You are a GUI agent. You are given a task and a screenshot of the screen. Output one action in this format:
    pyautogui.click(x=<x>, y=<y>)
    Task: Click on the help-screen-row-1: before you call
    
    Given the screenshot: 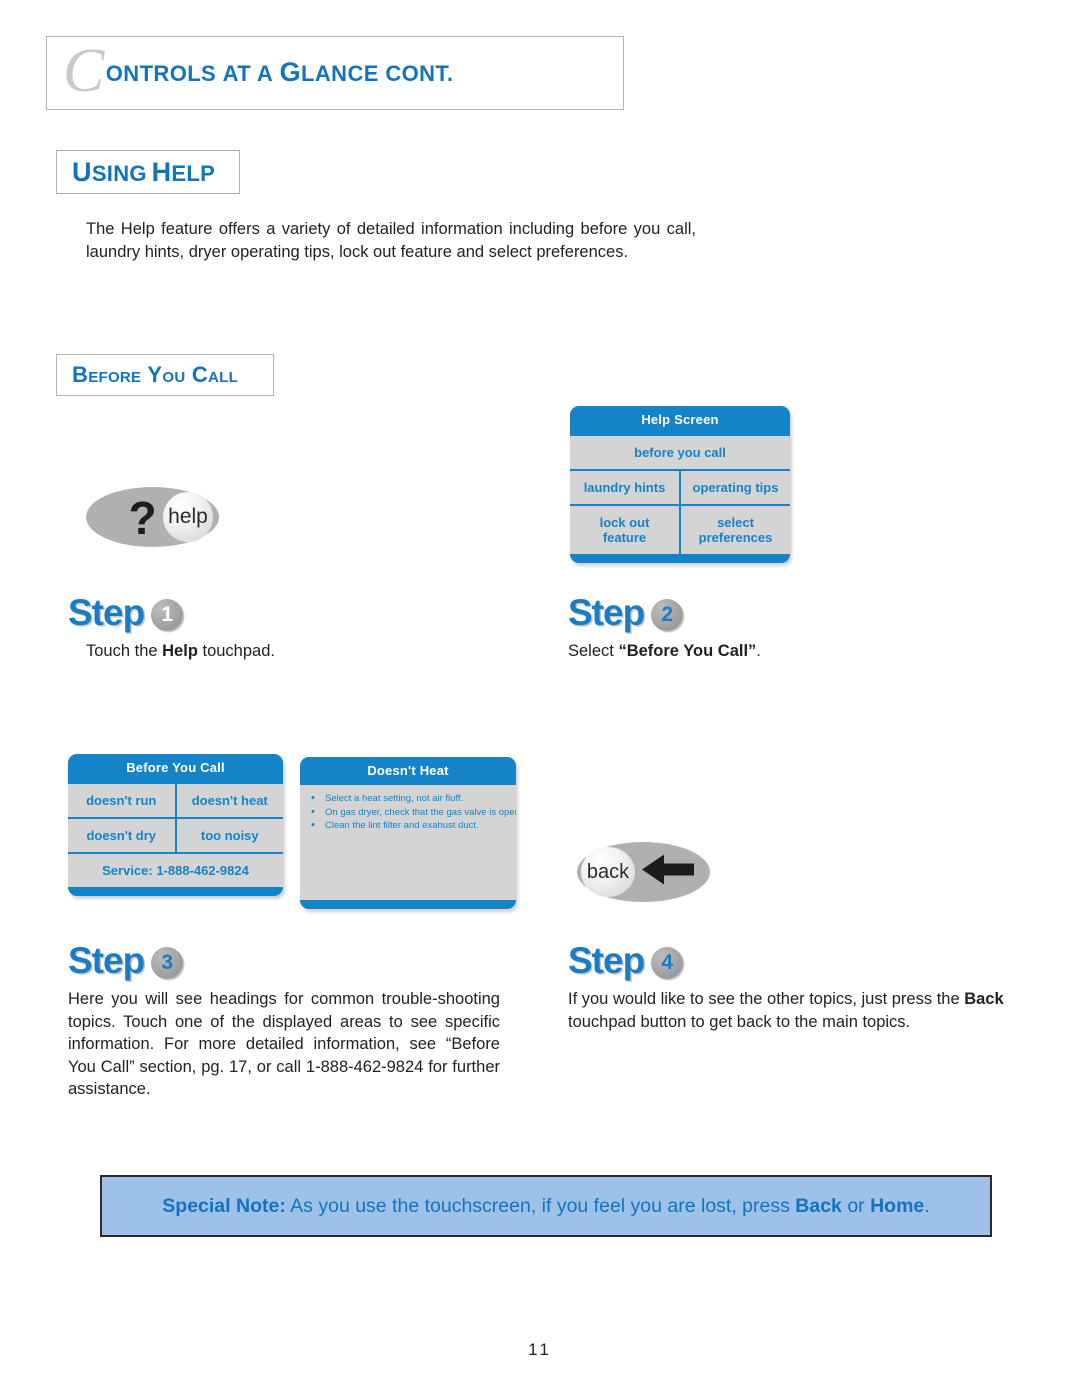 What is the action you would take?
    pyautogui.click(x=680, y=451)
    